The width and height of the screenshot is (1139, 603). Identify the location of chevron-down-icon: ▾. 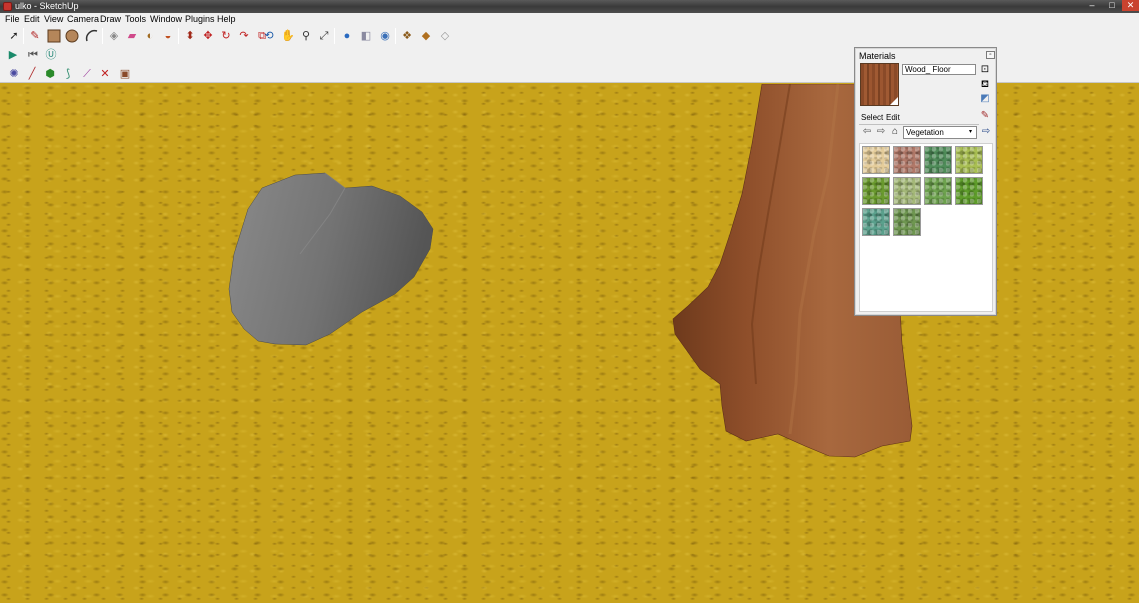
(970, 132).